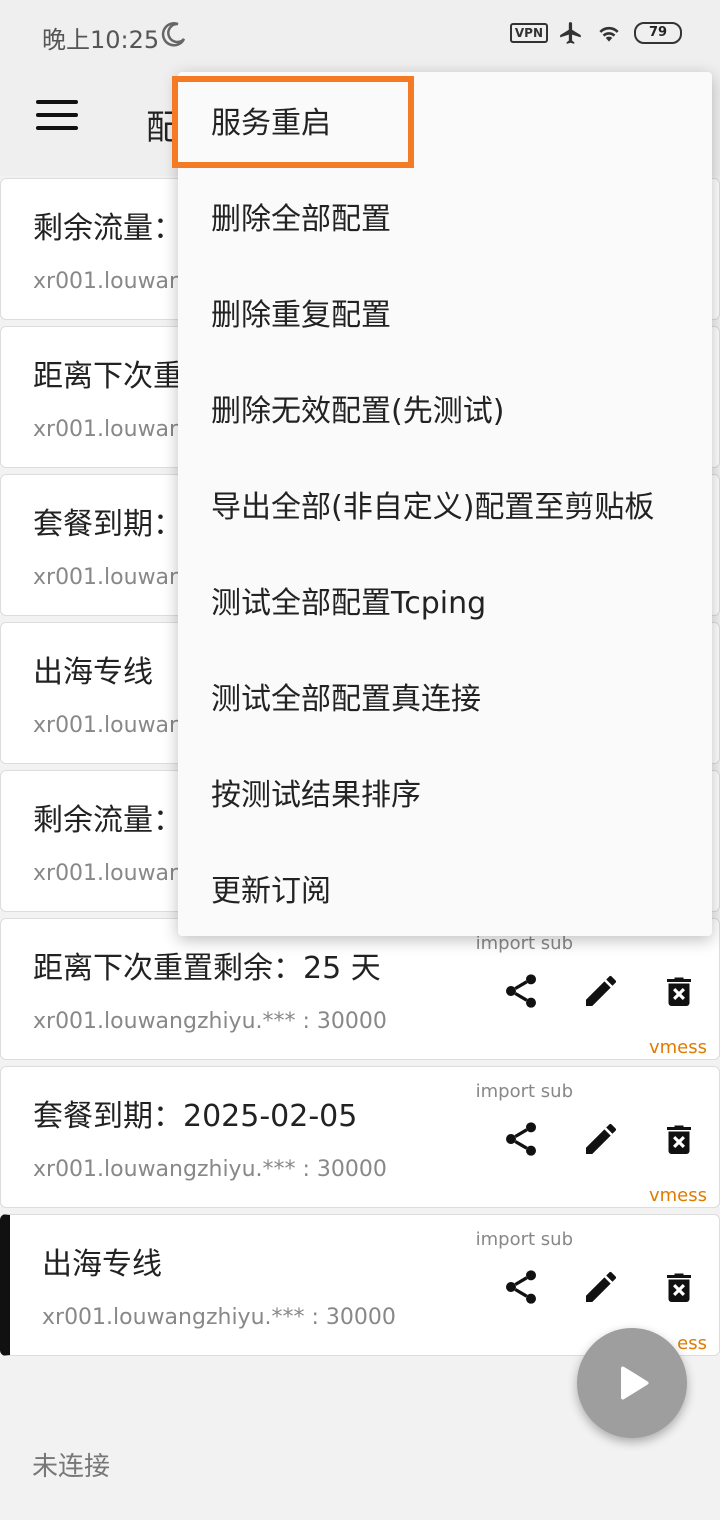 This screenshot has width=720, height=1520. What do you see at coordinates (360, 35) in the screenshot?
I see `status-bar: 晚上10:25 VPN 79` at bounding box center [360, 35].